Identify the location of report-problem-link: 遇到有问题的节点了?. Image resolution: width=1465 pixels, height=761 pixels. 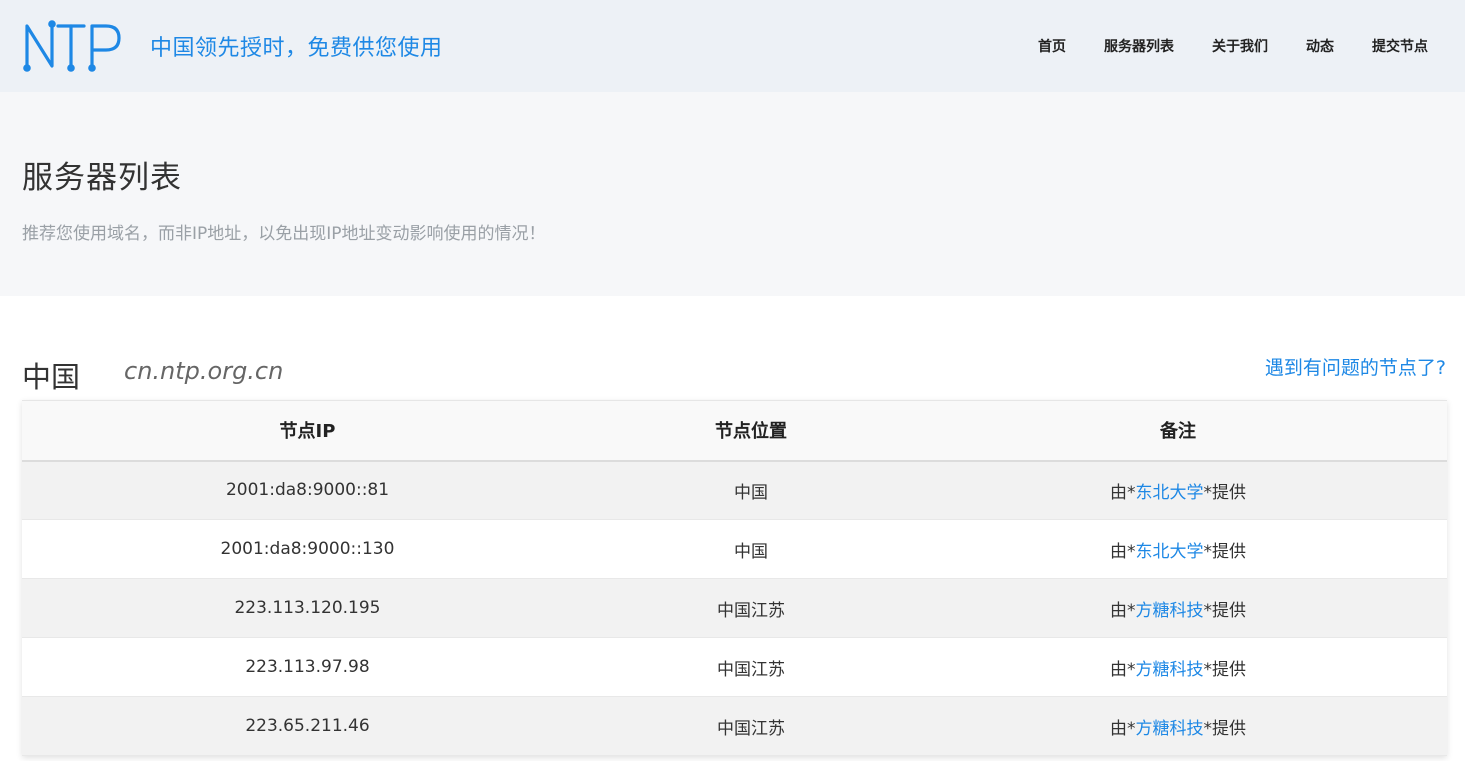
(1355, 366).